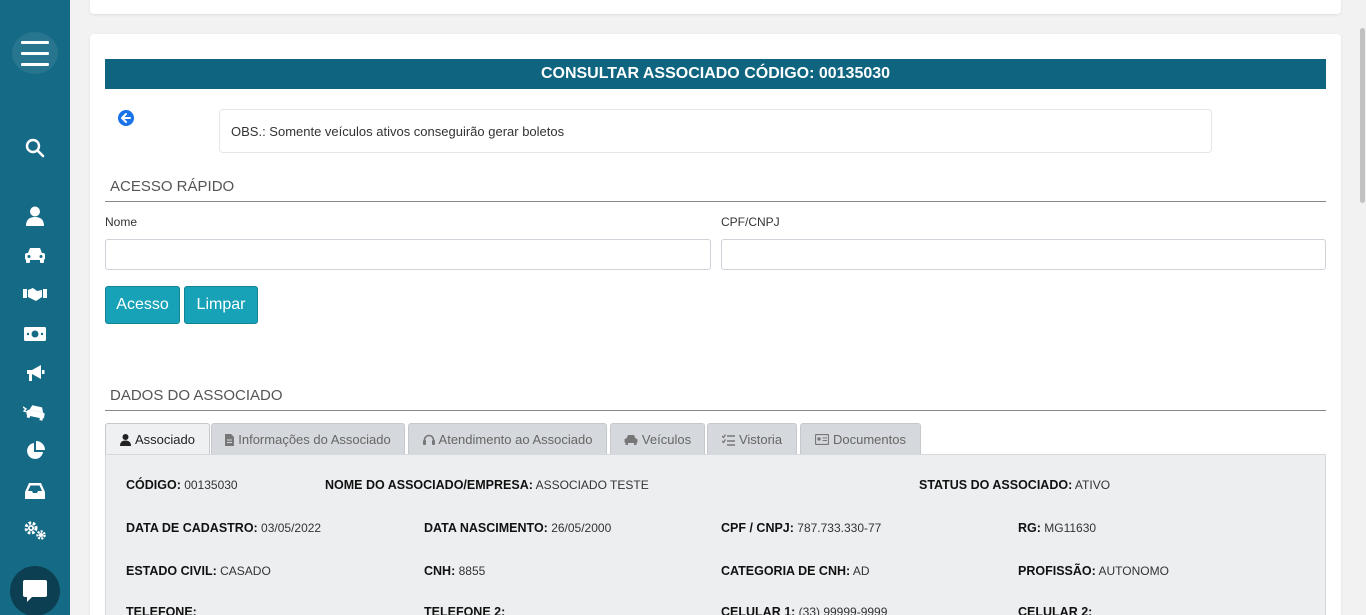  Describe the element at coordinates (666, 439) in the screenshot. I see `tab-label: Veículos` at that location.